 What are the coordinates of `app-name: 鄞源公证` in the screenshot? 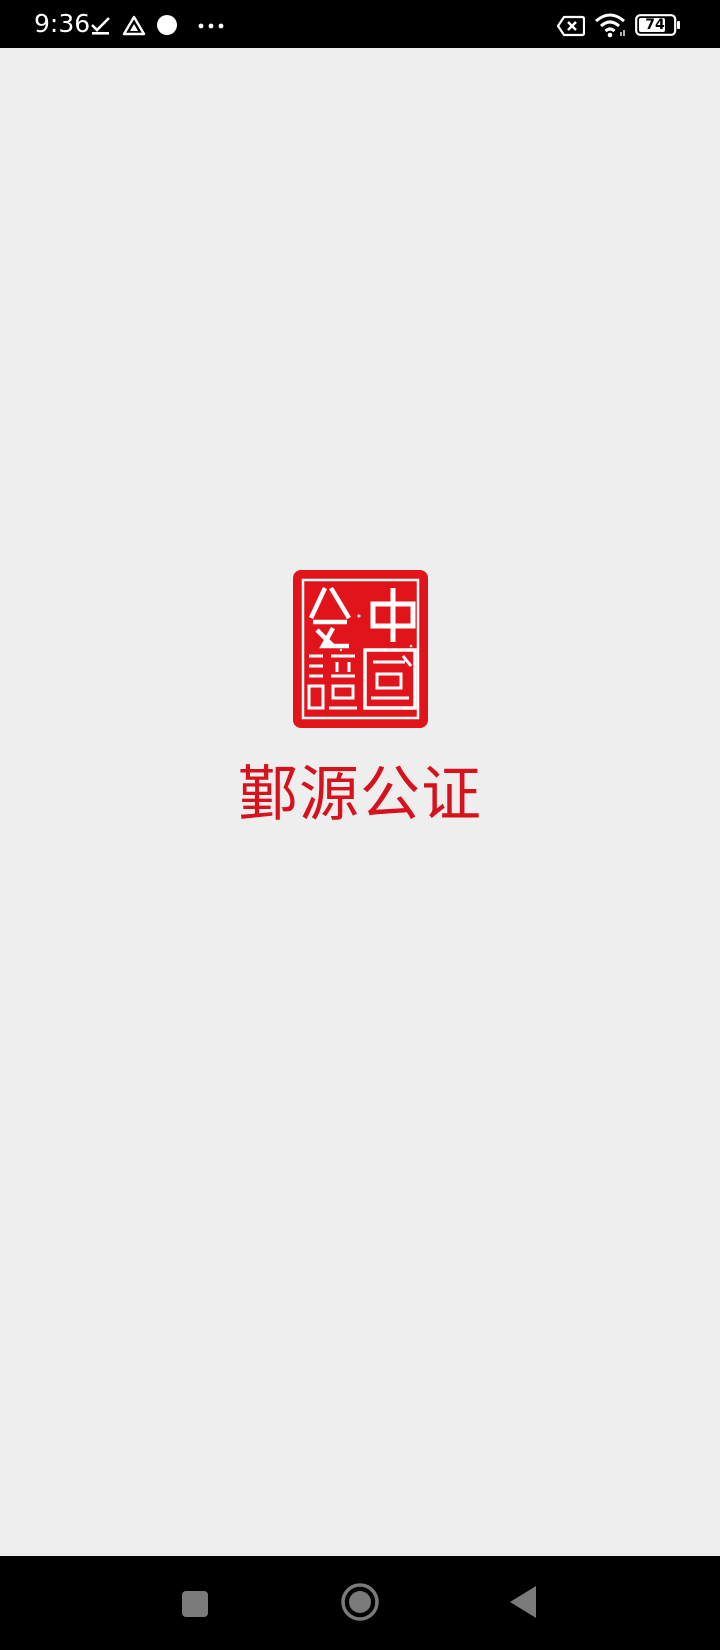 It's located at (360, 795).